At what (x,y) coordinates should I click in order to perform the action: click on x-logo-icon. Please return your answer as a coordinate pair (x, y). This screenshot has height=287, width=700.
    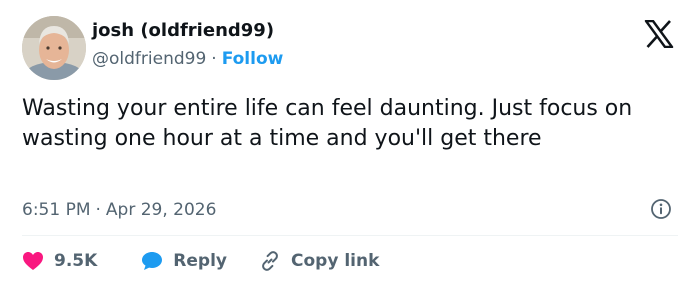
    Looking at the image, I should click on (659, 34).